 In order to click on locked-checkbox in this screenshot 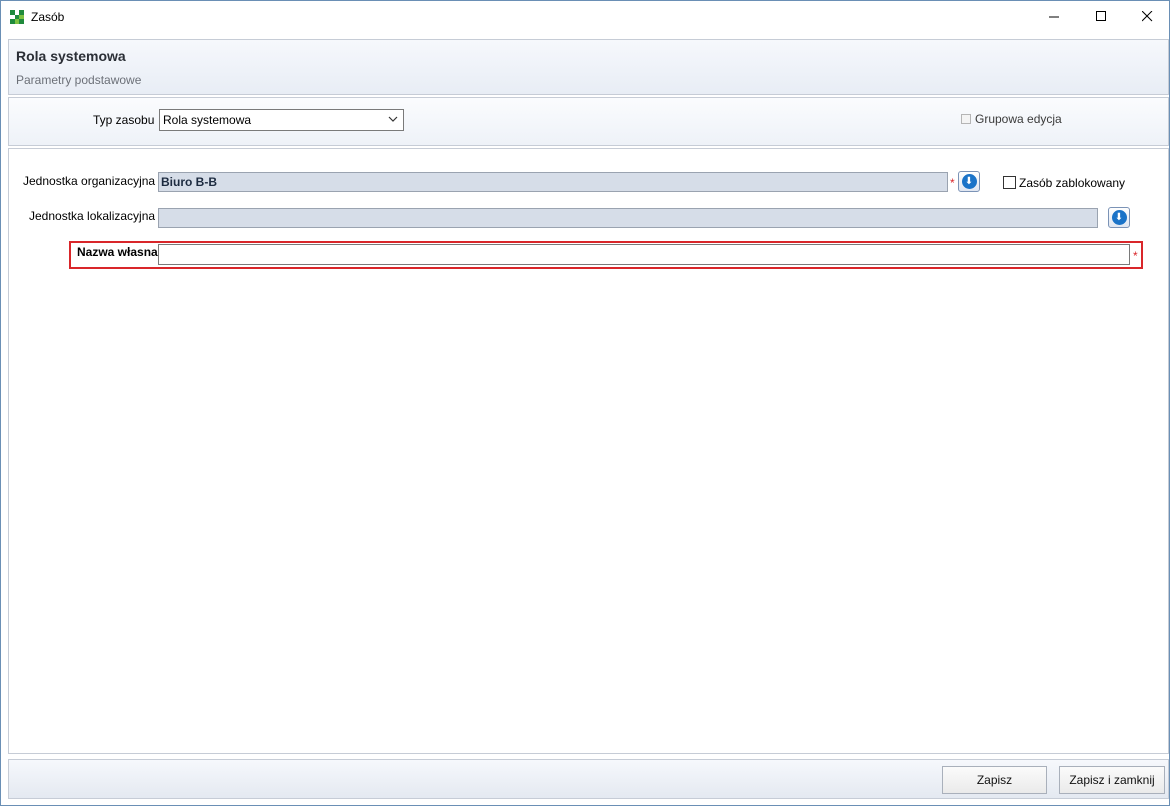, I will do `click(1009, 182)`.